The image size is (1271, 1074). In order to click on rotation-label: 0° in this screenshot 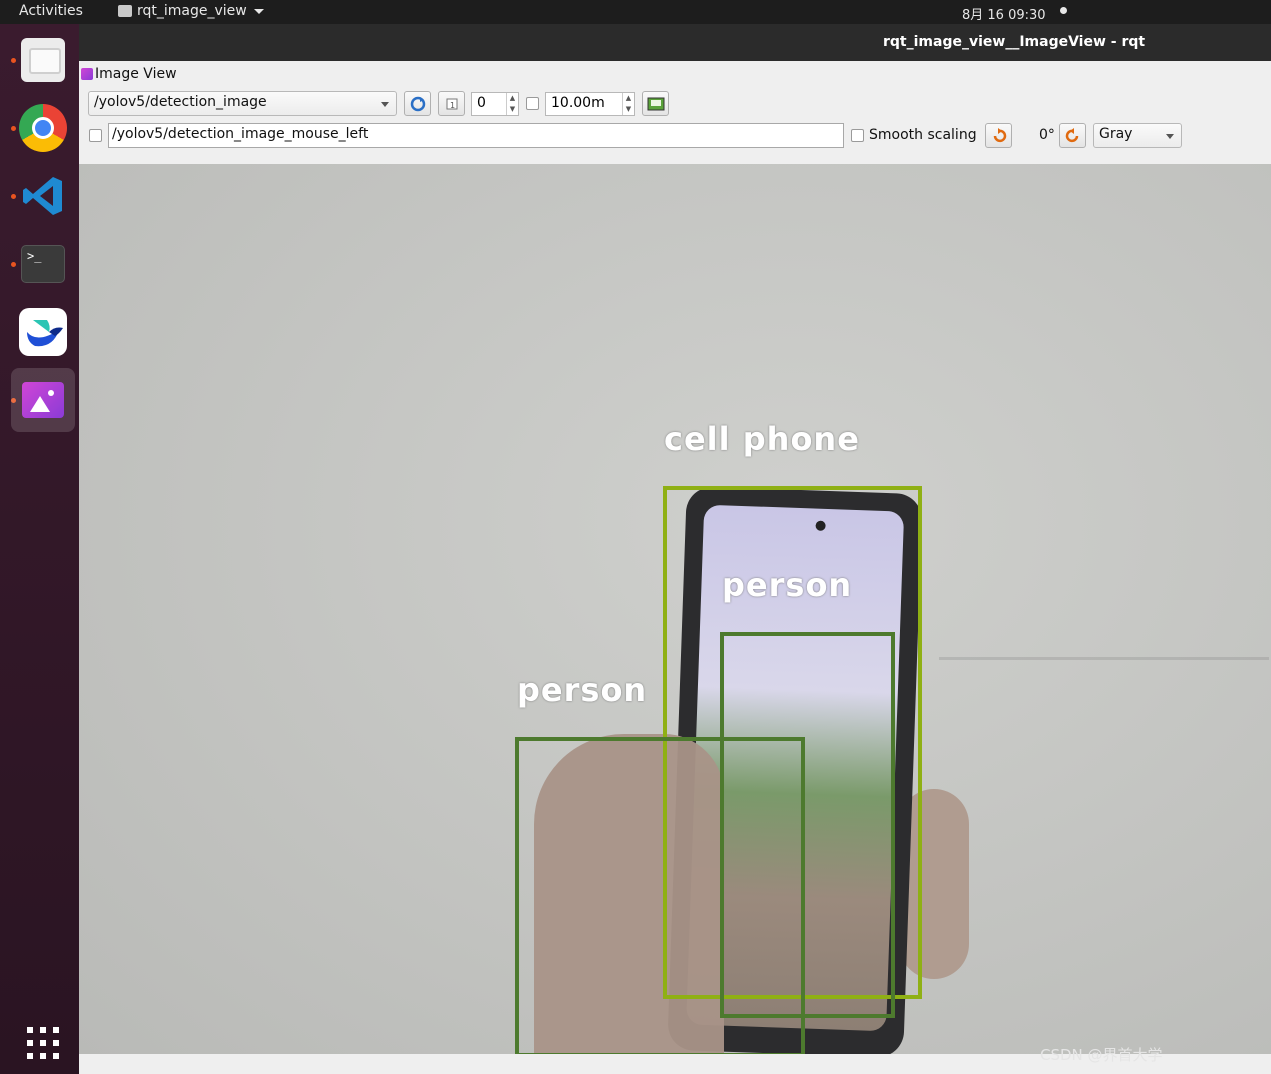, I will do `click(1047, 135)`.